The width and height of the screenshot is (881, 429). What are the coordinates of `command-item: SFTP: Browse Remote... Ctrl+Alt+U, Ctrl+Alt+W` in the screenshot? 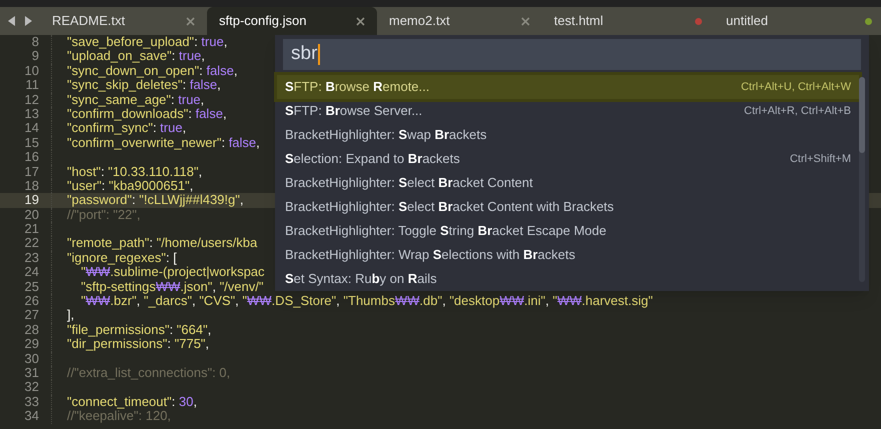 It's located at (568, 87).